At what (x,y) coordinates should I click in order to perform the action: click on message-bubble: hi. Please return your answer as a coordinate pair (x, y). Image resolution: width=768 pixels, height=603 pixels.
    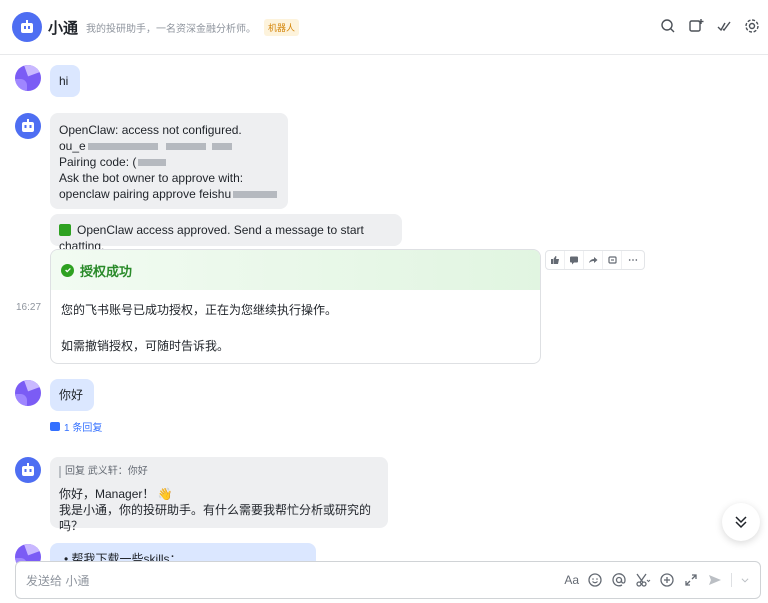
    Looking at the image, I should click on (65, 81).